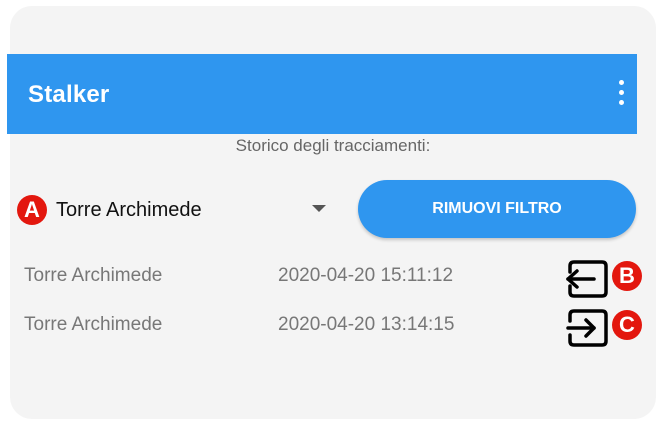 The width and height of the screenshot is (666, 423). What do you see at coordinates (129, 210) in the screenshot?
I see `spinner-selected-value: Torre Archimede` at bounding box center [129, 210].